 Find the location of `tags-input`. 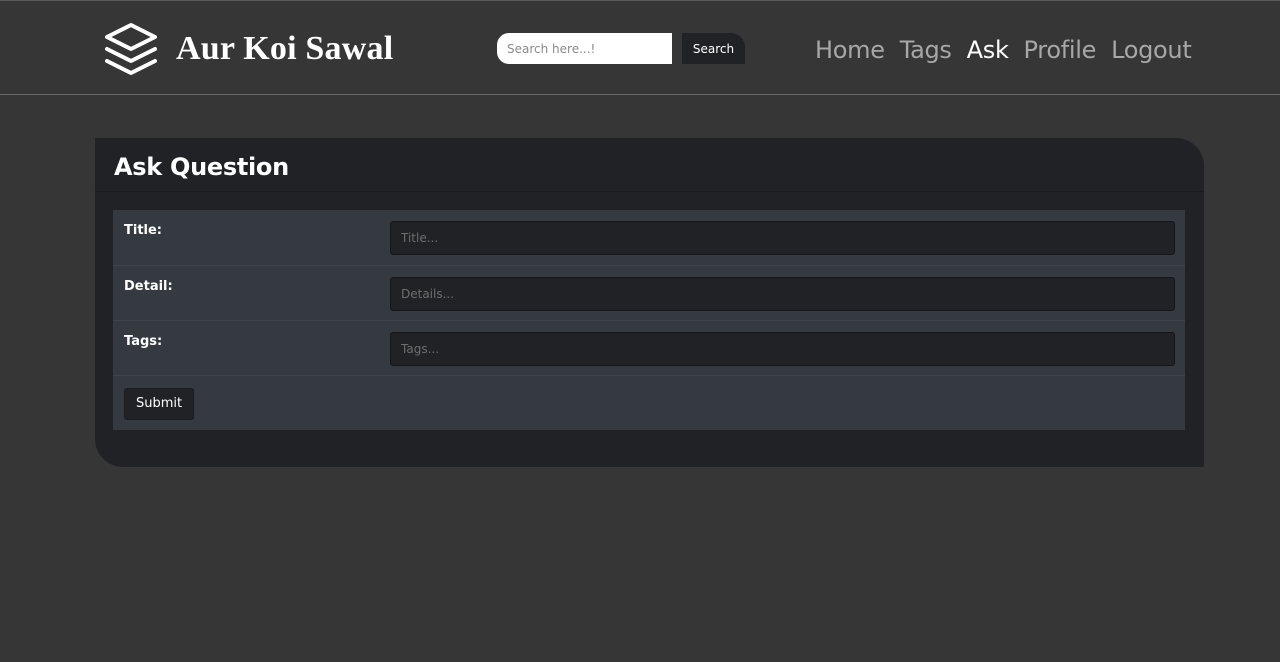

tags-input is located at coordinates (782, 348).